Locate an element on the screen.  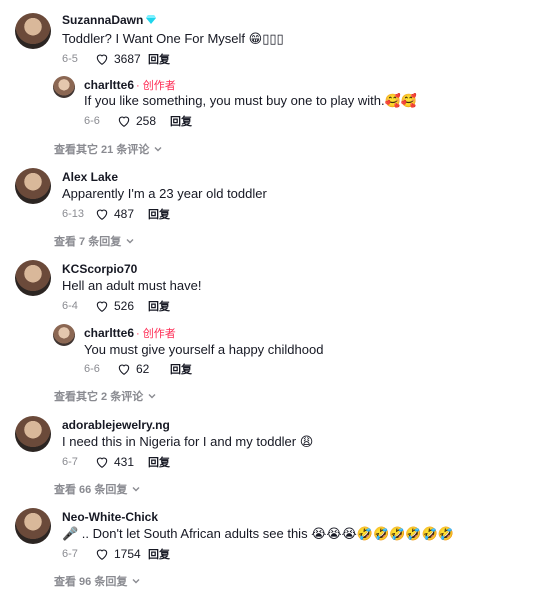
comment-username: KCScorpio70 is located at coordinates (99, 269).